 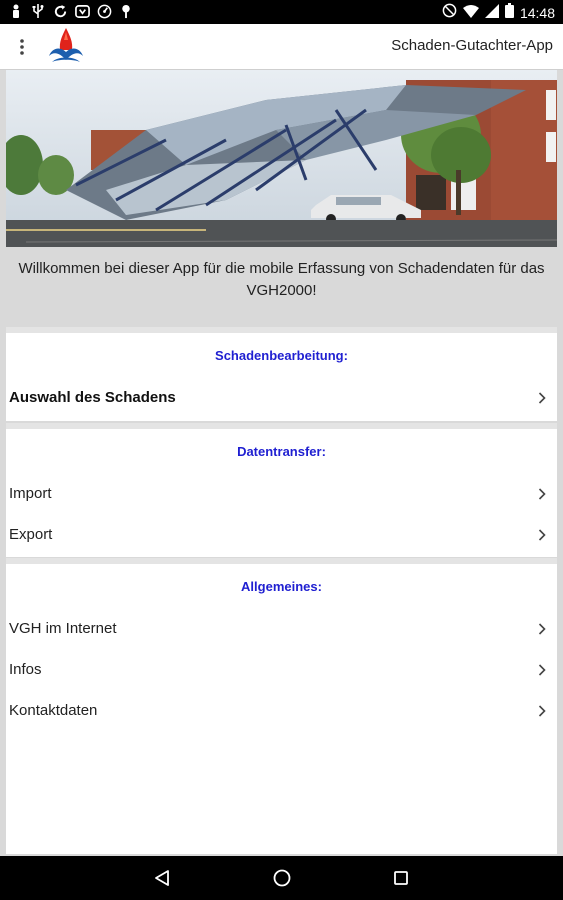 What do you see at coordinates (63, 628) in the screenshot?
I see `menu-item-label: VGH im Internet` at bounding box center [63, 628].